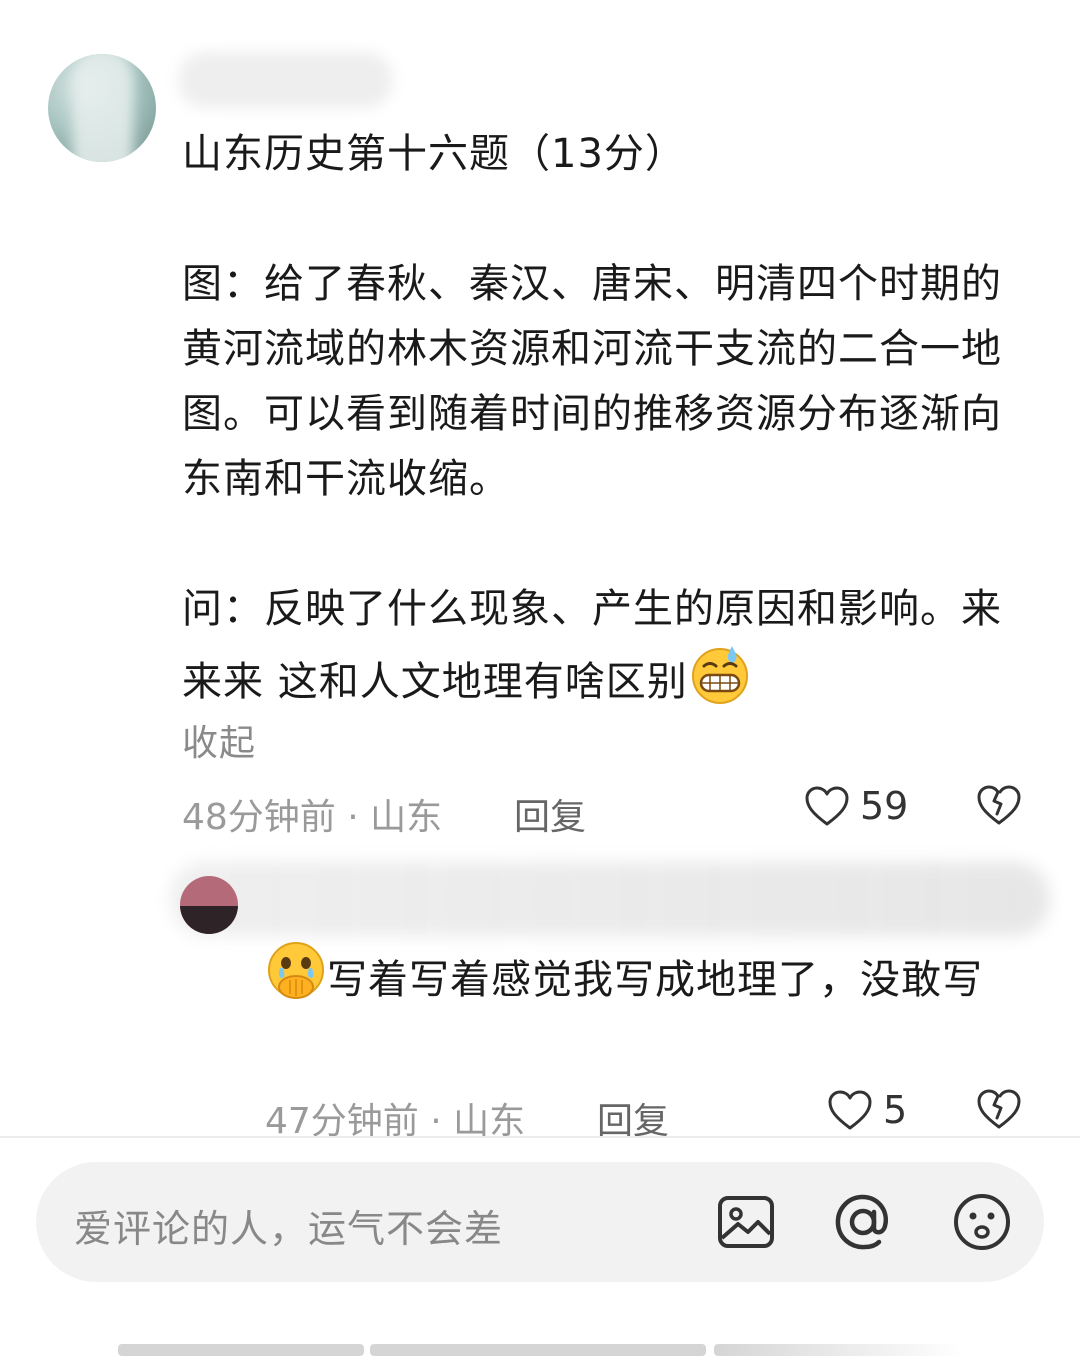 Image resolution: width=1080 pixels, height=1360 pixels. Describe the element at coordinates (296, 982) in the screenshot. I see `crying-hands-over-mouth-emoji` at that location.